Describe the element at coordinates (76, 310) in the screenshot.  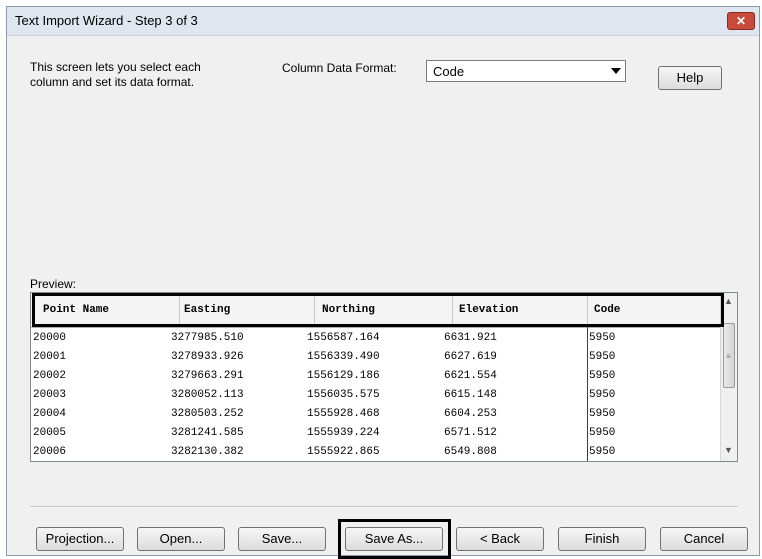
I see `header-point-name: Point Name` at that location.